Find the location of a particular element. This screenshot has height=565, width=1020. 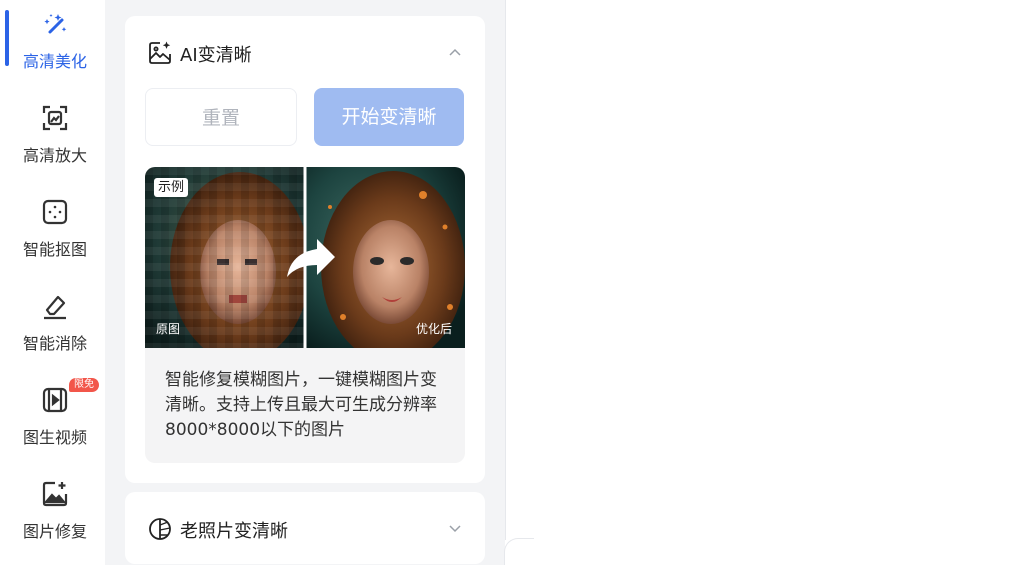

eraser-icon is located at coordinates (55, 306).